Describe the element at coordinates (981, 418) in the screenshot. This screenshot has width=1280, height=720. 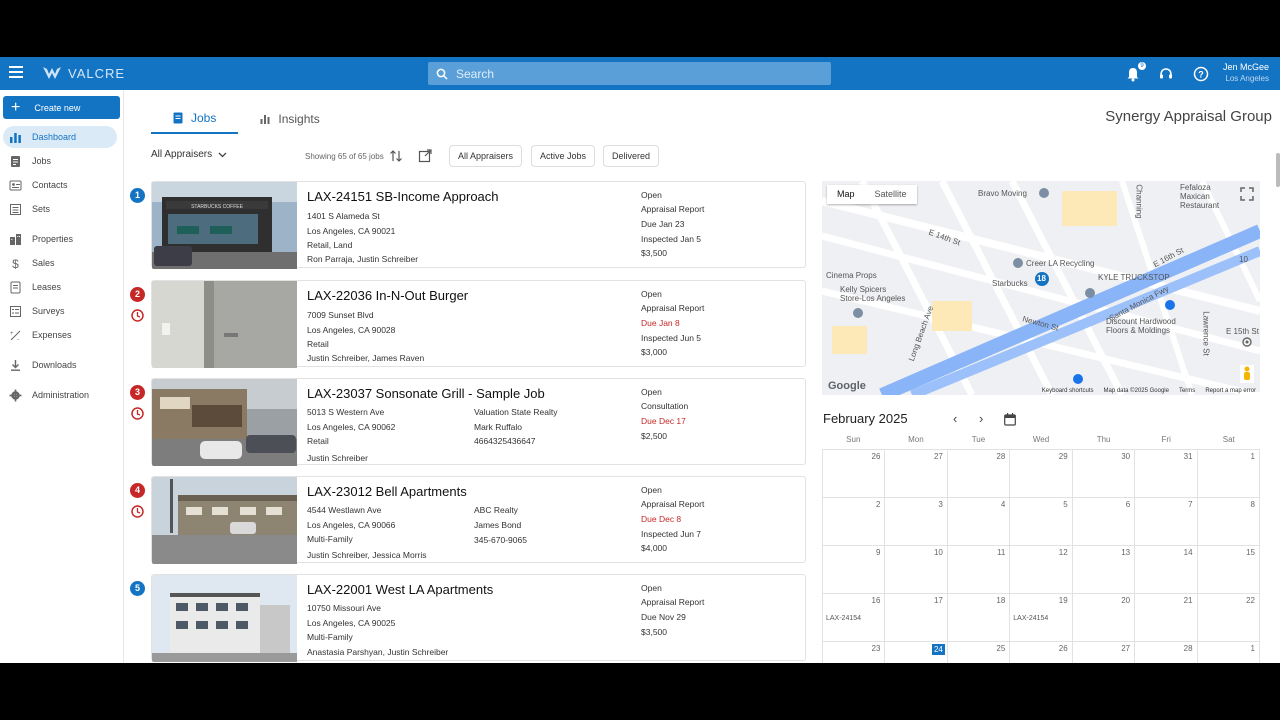
I see `chevron-right-icon: ›` at that location.